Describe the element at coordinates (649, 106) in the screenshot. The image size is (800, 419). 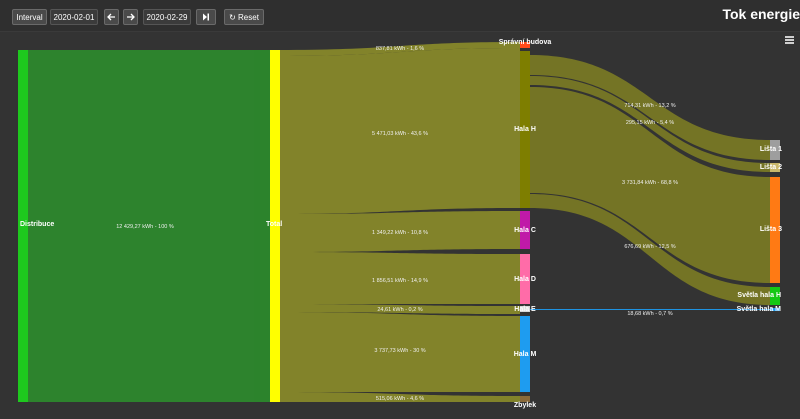
I see `flow-label-hala-h-lista-1: 714,31 kWh - 13,2 %` at that location.